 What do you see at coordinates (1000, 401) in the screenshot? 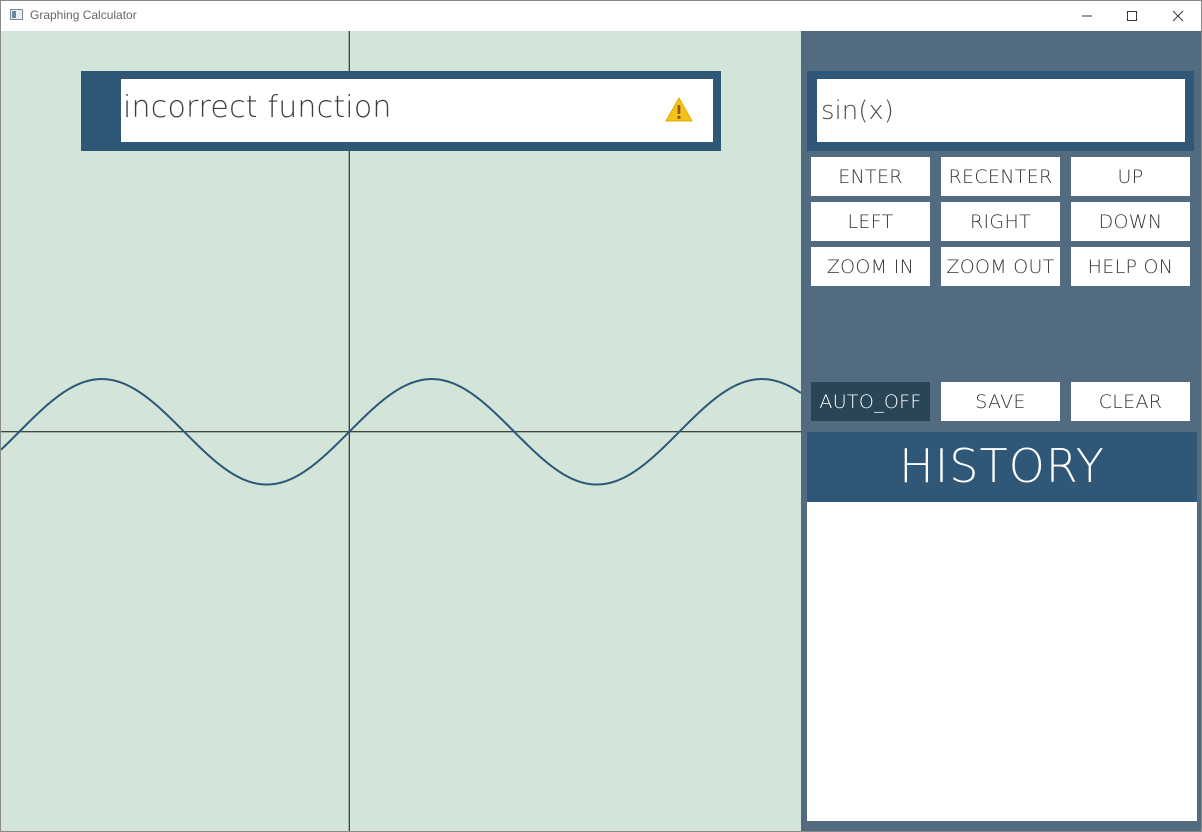
I see `save-button: SAVE` at bounding box center [1000, 401].